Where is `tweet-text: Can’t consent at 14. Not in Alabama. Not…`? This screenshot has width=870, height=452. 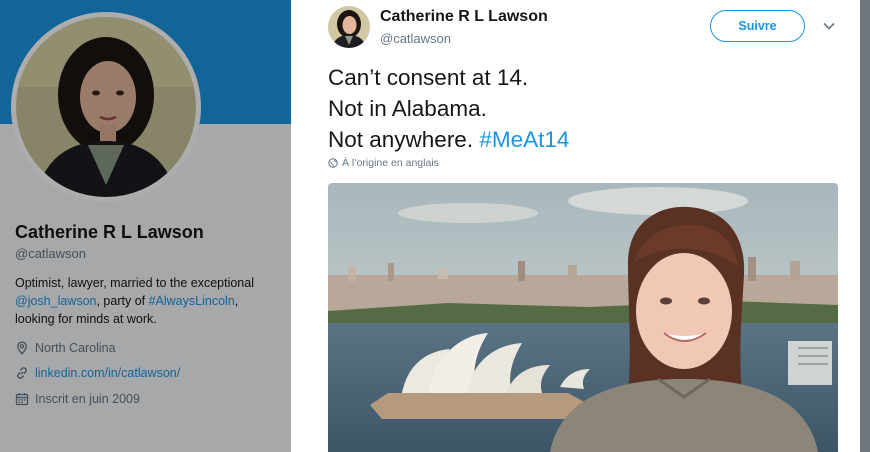
tweet-text: Can’t consent at 14. Not in Alabama. Not… is located at coordinates (448, 108).